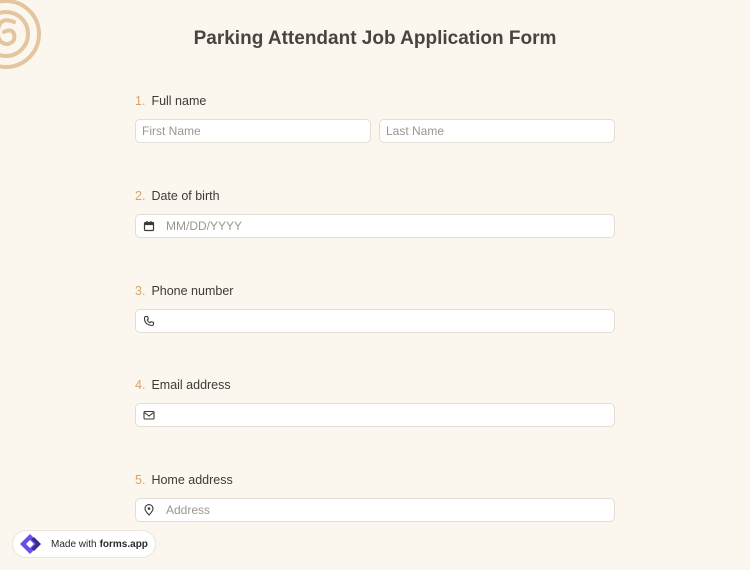  Describe the element at coordinates (204, 226) in the screenshot. I see `date-placeholder: MM/DD/YYYY` at that location.